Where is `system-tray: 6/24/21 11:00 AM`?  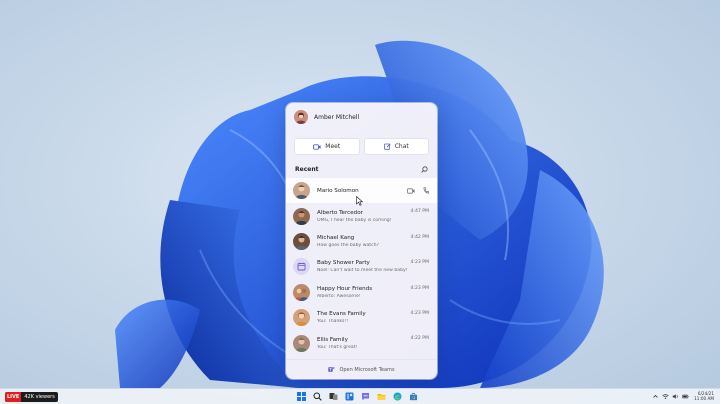 system-tray: 6/24/21 11:00 AM is located at coordinates (683, 396).